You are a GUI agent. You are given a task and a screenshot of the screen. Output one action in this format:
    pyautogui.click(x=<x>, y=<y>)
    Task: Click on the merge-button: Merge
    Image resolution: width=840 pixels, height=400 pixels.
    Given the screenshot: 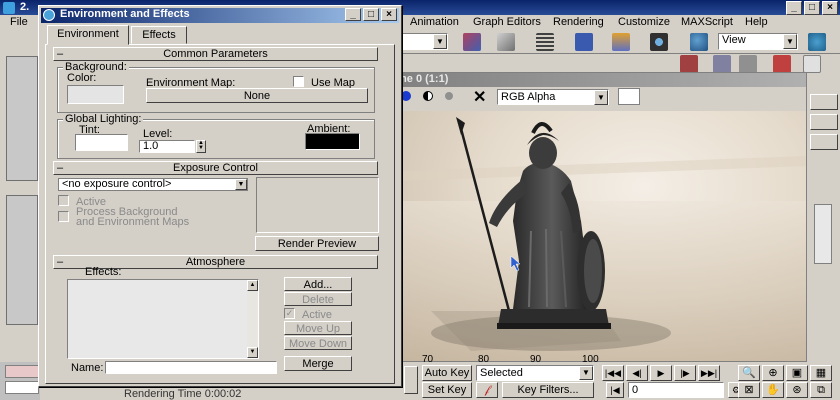 What is the action you would take?
    pyautogui.click(x=318, y=363)
    